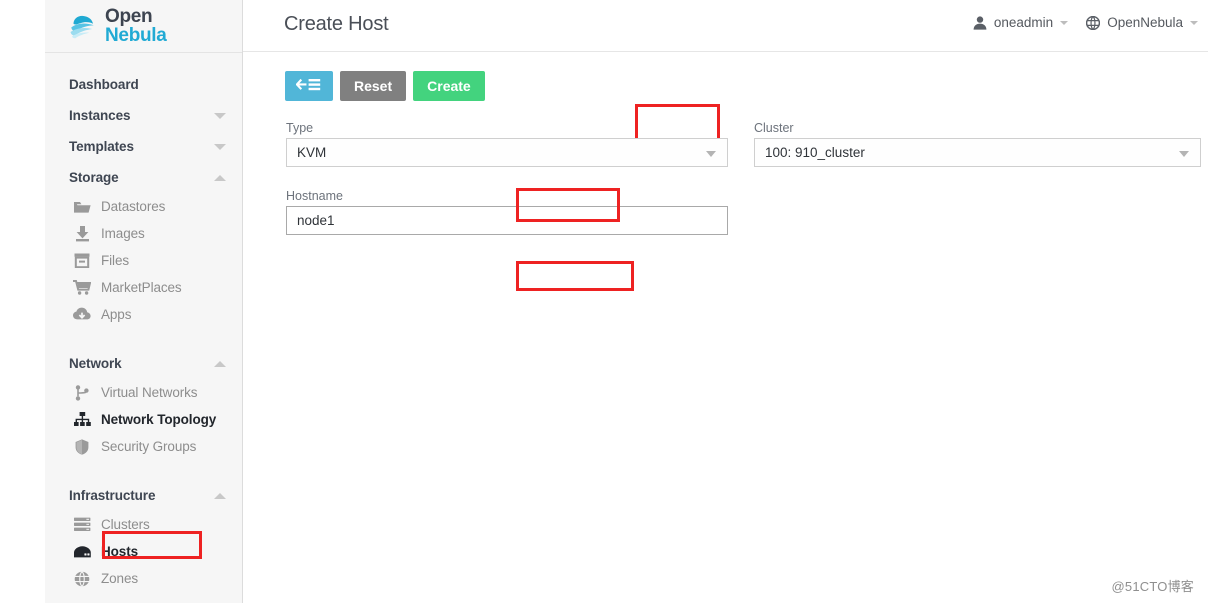 Image resolution: width=1208 pixels, height=603 pixels. I want to click on sidebar-item-marketplaces: MarketPlaces, so click(143, 287).